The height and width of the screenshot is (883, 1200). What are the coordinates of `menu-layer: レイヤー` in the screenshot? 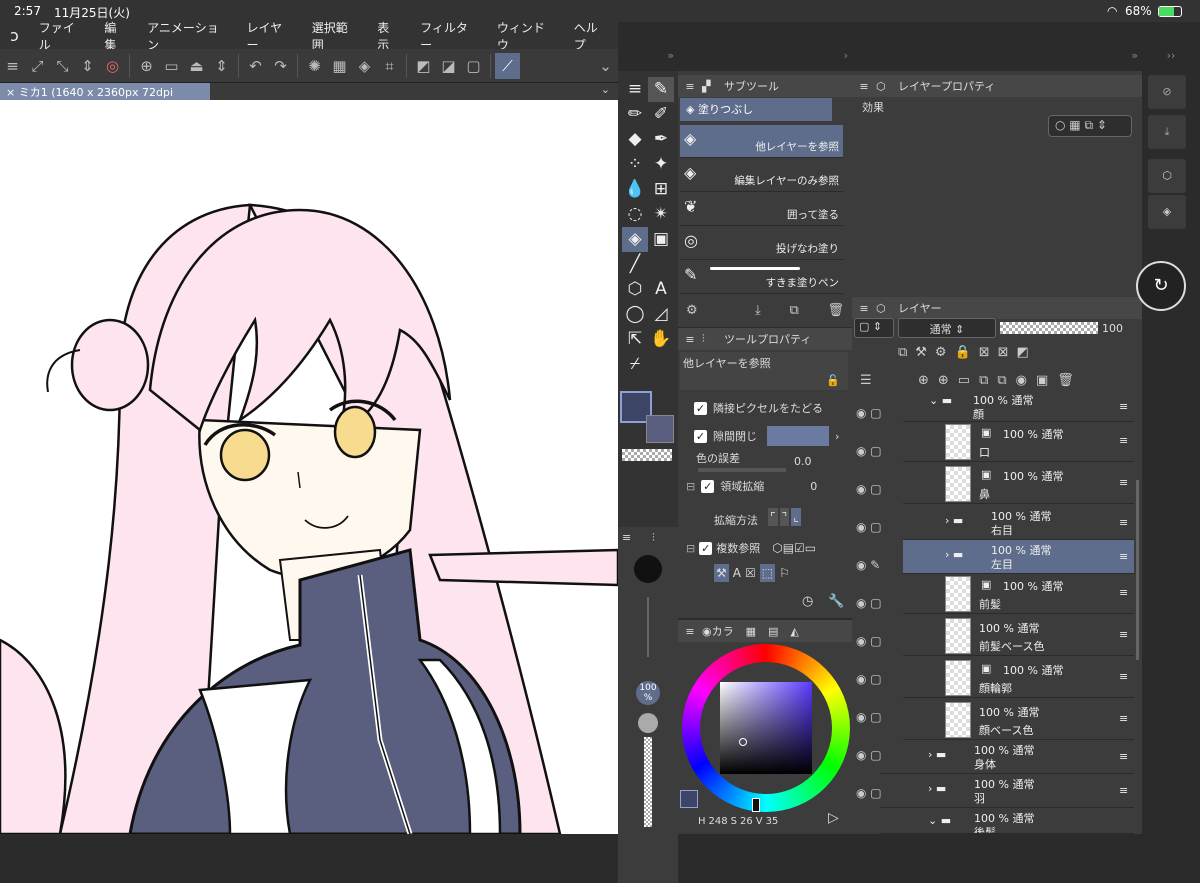 It's located at (268, 36).